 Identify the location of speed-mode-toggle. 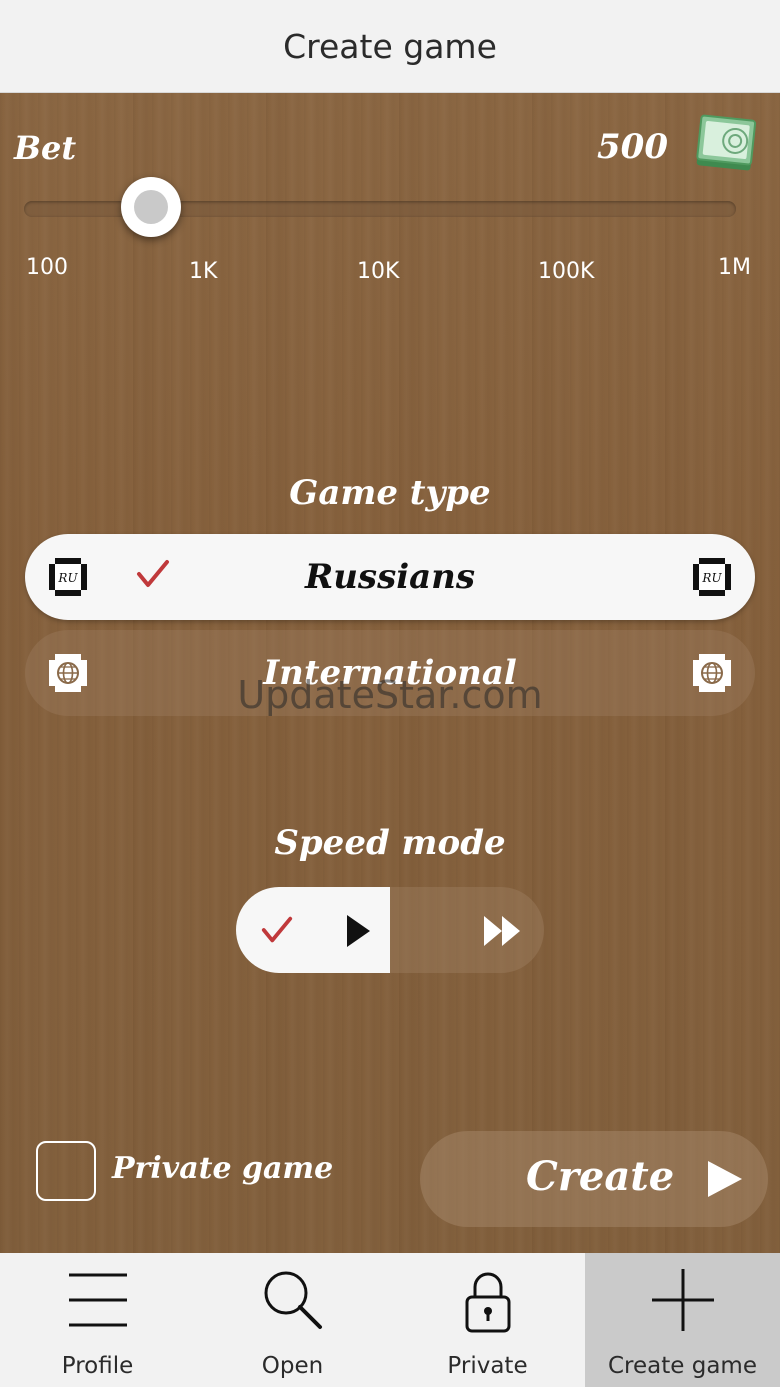
(390, 930).